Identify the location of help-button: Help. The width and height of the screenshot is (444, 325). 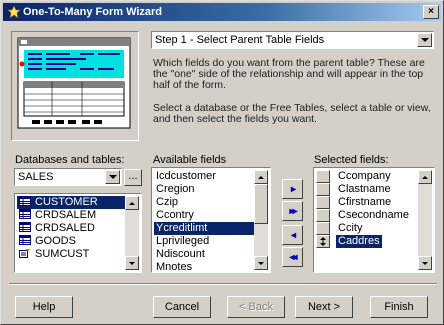
(44, 307).